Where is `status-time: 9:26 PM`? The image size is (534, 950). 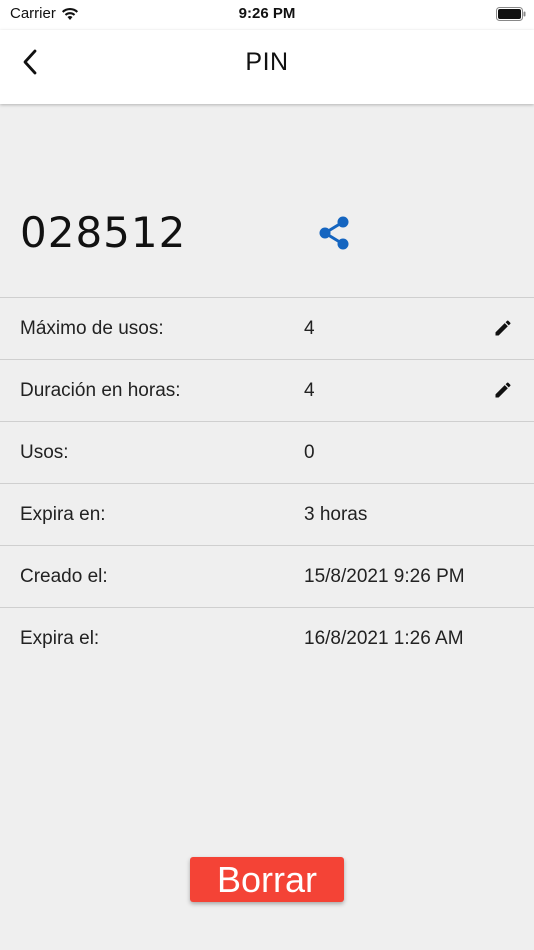 status-time: 9:26 PM is located at coordinates (267, 13).